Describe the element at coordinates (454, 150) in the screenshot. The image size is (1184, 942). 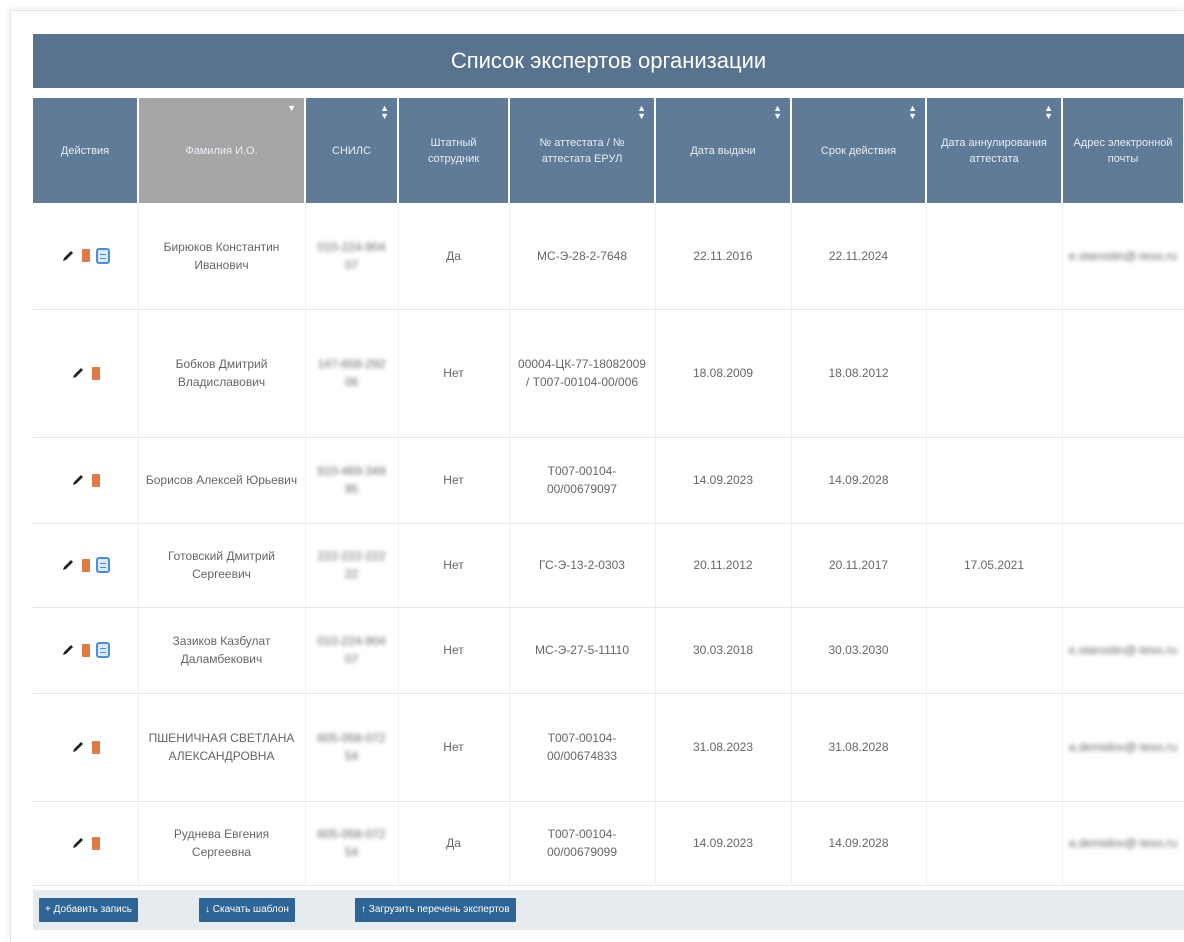
I see `col-header-staff: Штатный сотрудник` at that location.